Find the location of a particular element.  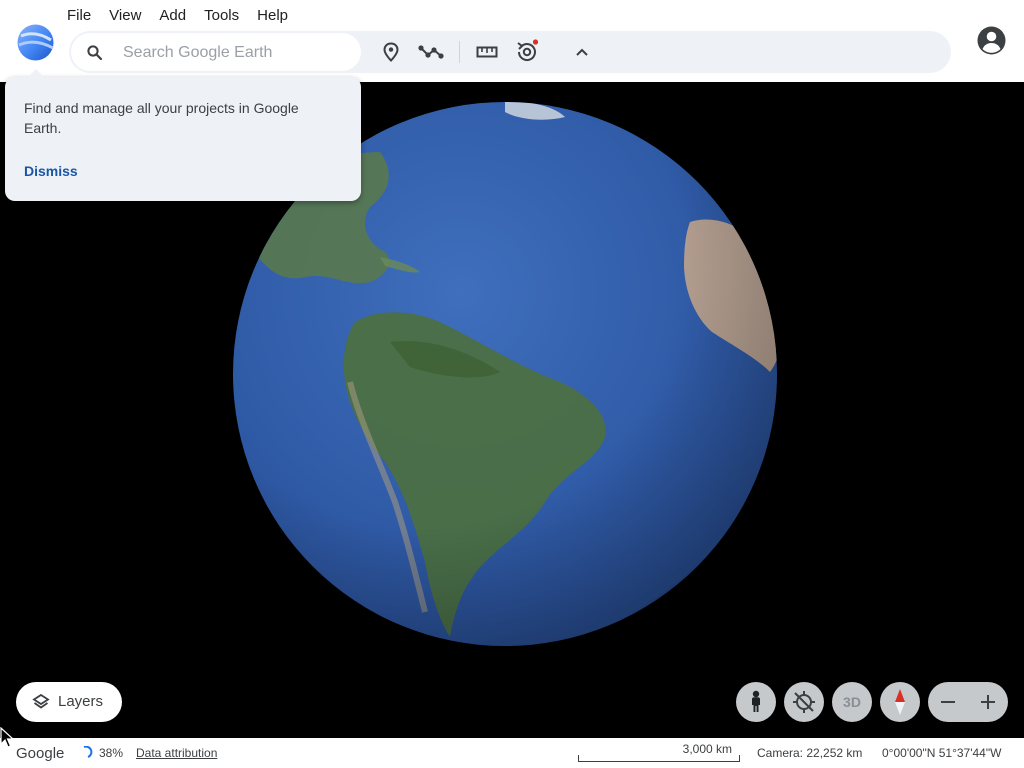

ruler-icon is located at coordinates (487, 52).